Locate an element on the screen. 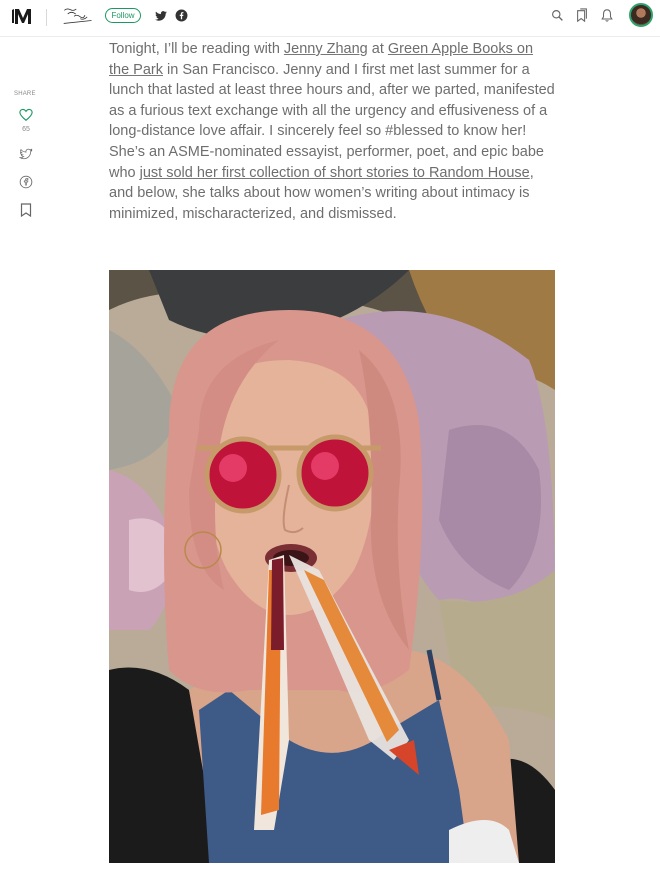  publication-logo-mark is located at coordinates (77, 16).